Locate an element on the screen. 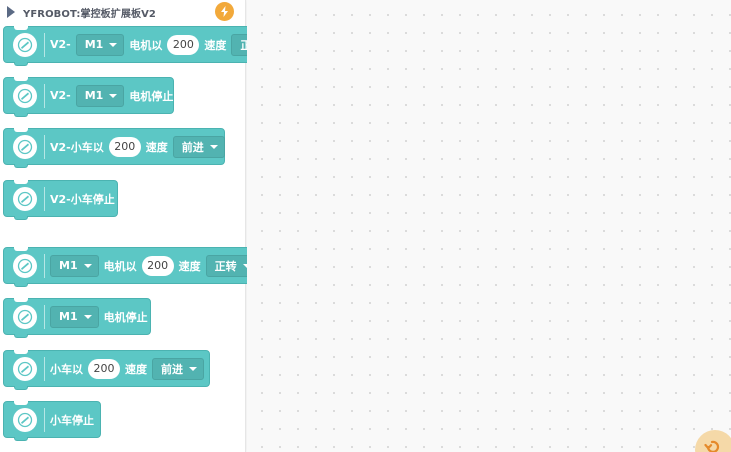 Image resolution: width=731 pixels, height=452 pixels. category-header: YFROBOT:掌控板扩展板V2 is located at coordinates (123, 12).